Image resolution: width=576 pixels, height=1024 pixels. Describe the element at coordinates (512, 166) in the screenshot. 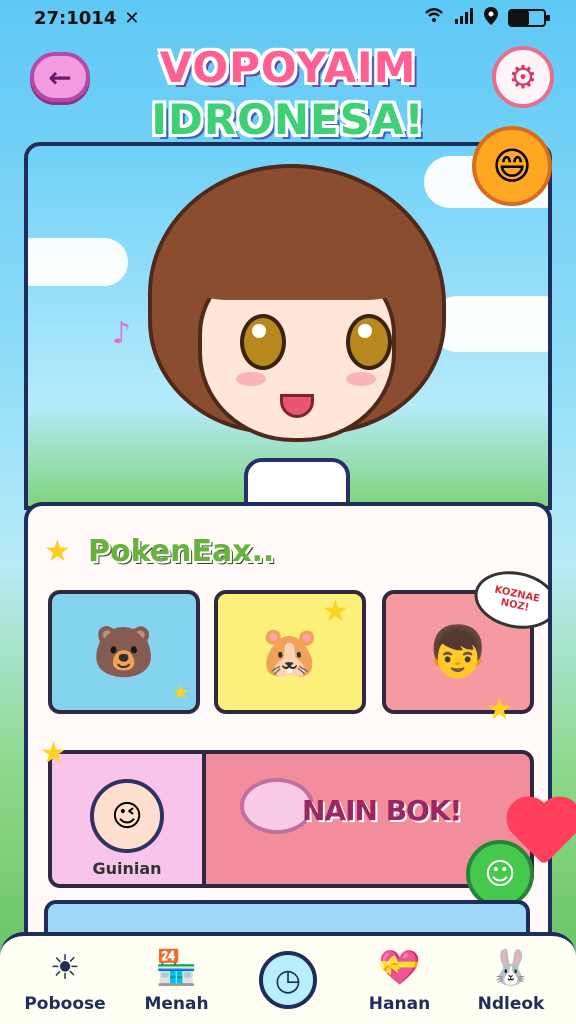

I see `smiley-icon: 😄` at that location.